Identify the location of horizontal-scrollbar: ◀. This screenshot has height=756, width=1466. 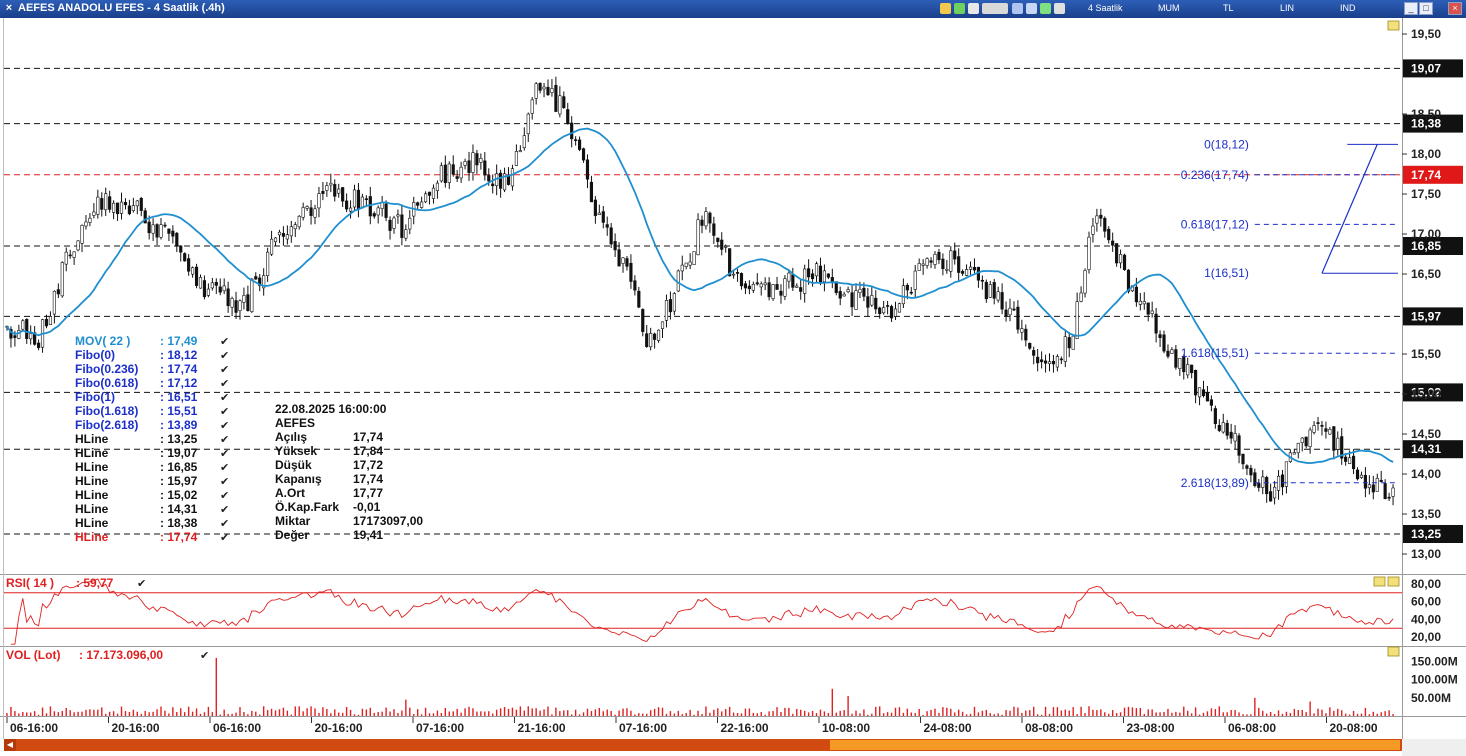
(703, 745).